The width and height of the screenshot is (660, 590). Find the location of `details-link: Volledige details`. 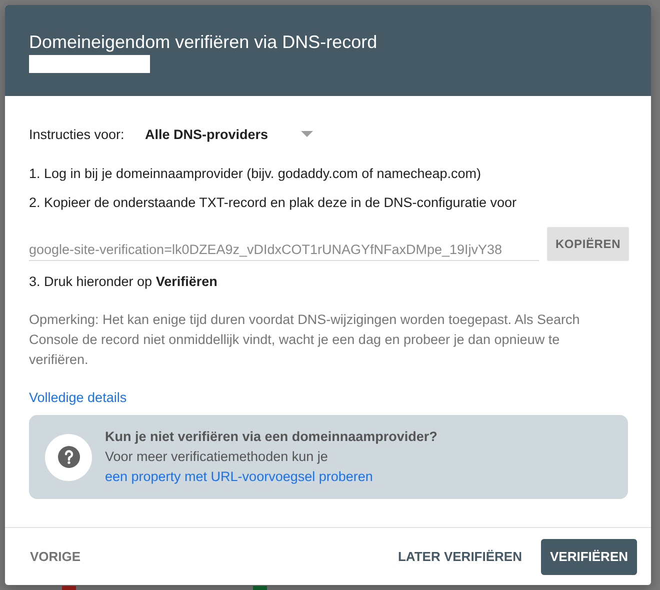

details-link: Volledige details is located at coordinates (78, 397).